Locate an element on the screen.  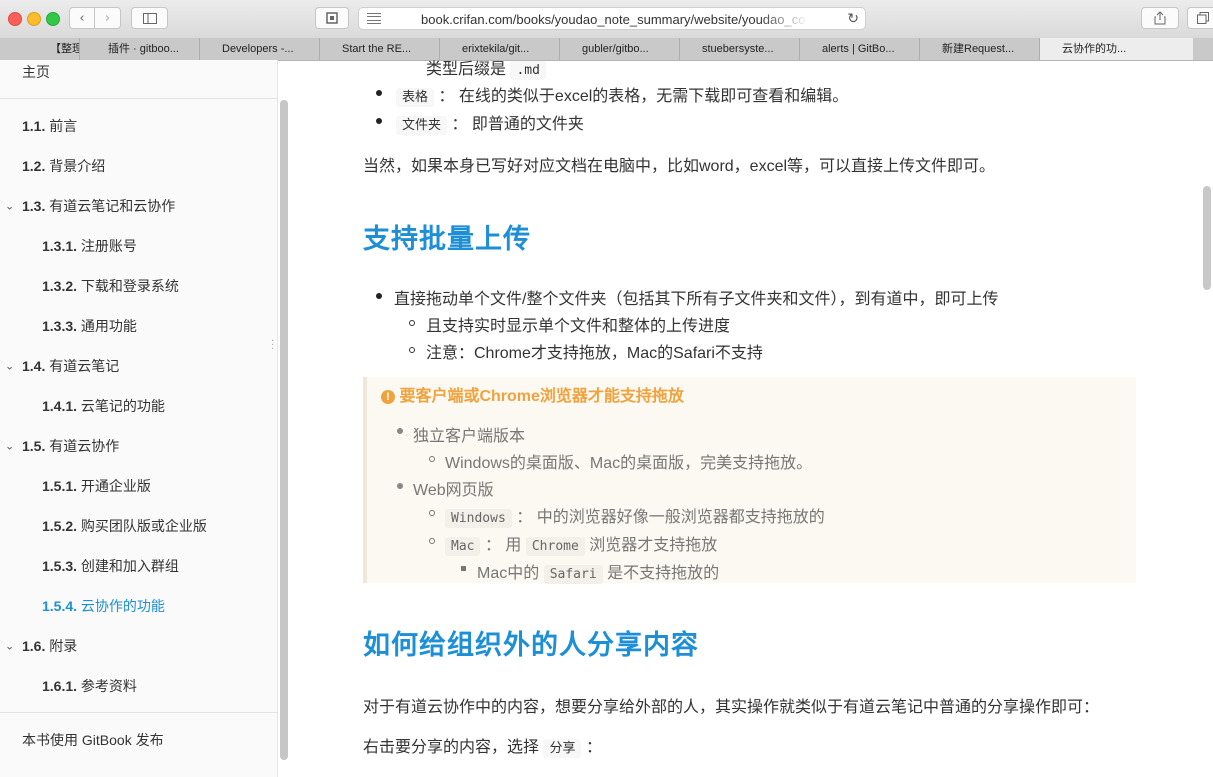
chevron-right-icon: › is located at coordinates (107, 18).